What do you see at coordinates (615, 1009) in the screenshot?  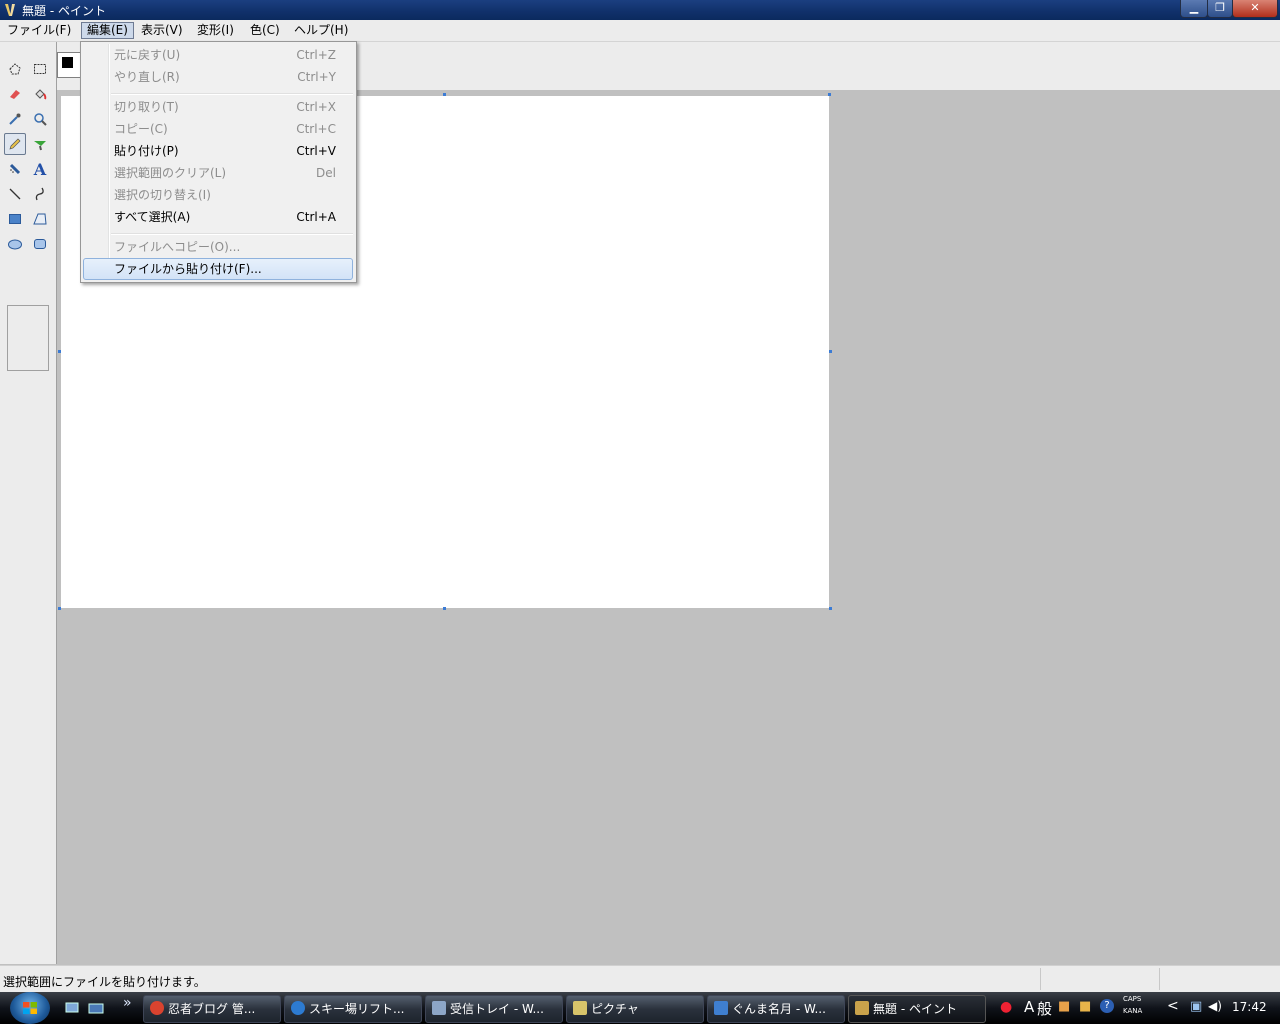 I see `taskbar-item-label: ピクチャ` at bounding box center [615, 1009].